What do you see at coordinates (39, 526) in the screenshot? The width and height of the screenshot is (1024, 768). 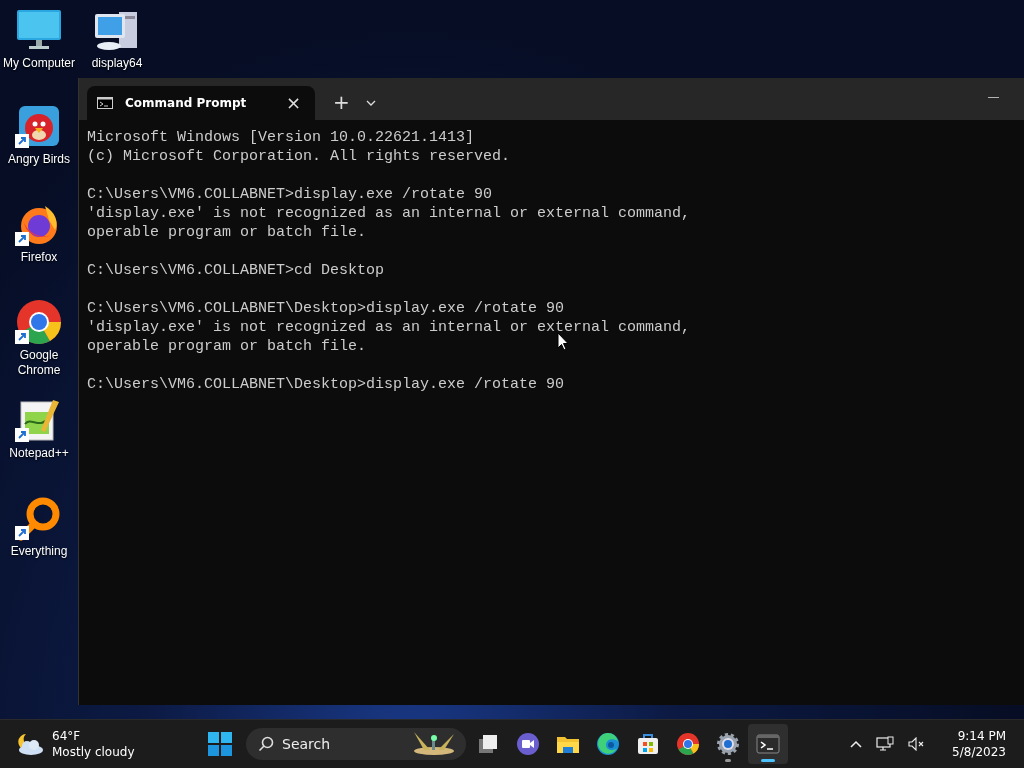 I see `desktop-shortcut: Everything` at bounding box center [39, 526].